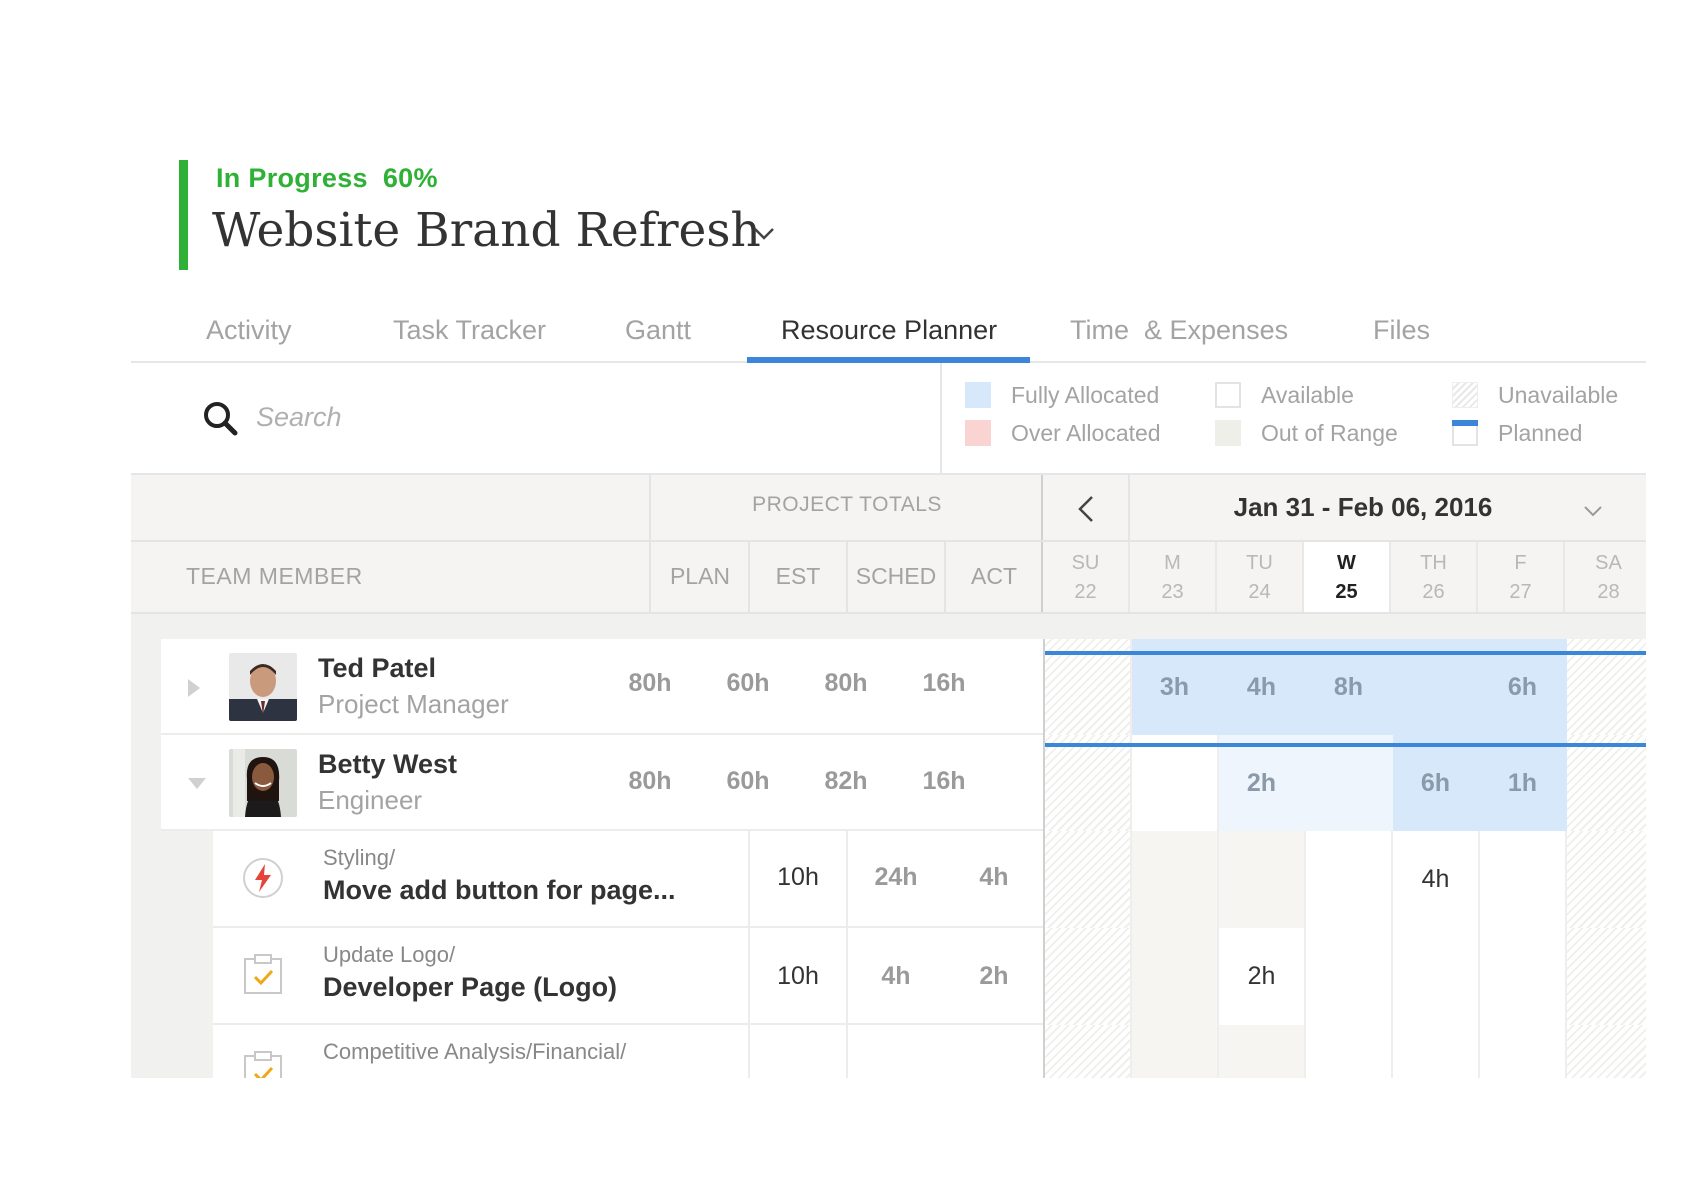  Describe the element at coordinates (1363, 507) in the screenshot. I see `date-range: Jan 31 - Feb 06, 2016` at that location.